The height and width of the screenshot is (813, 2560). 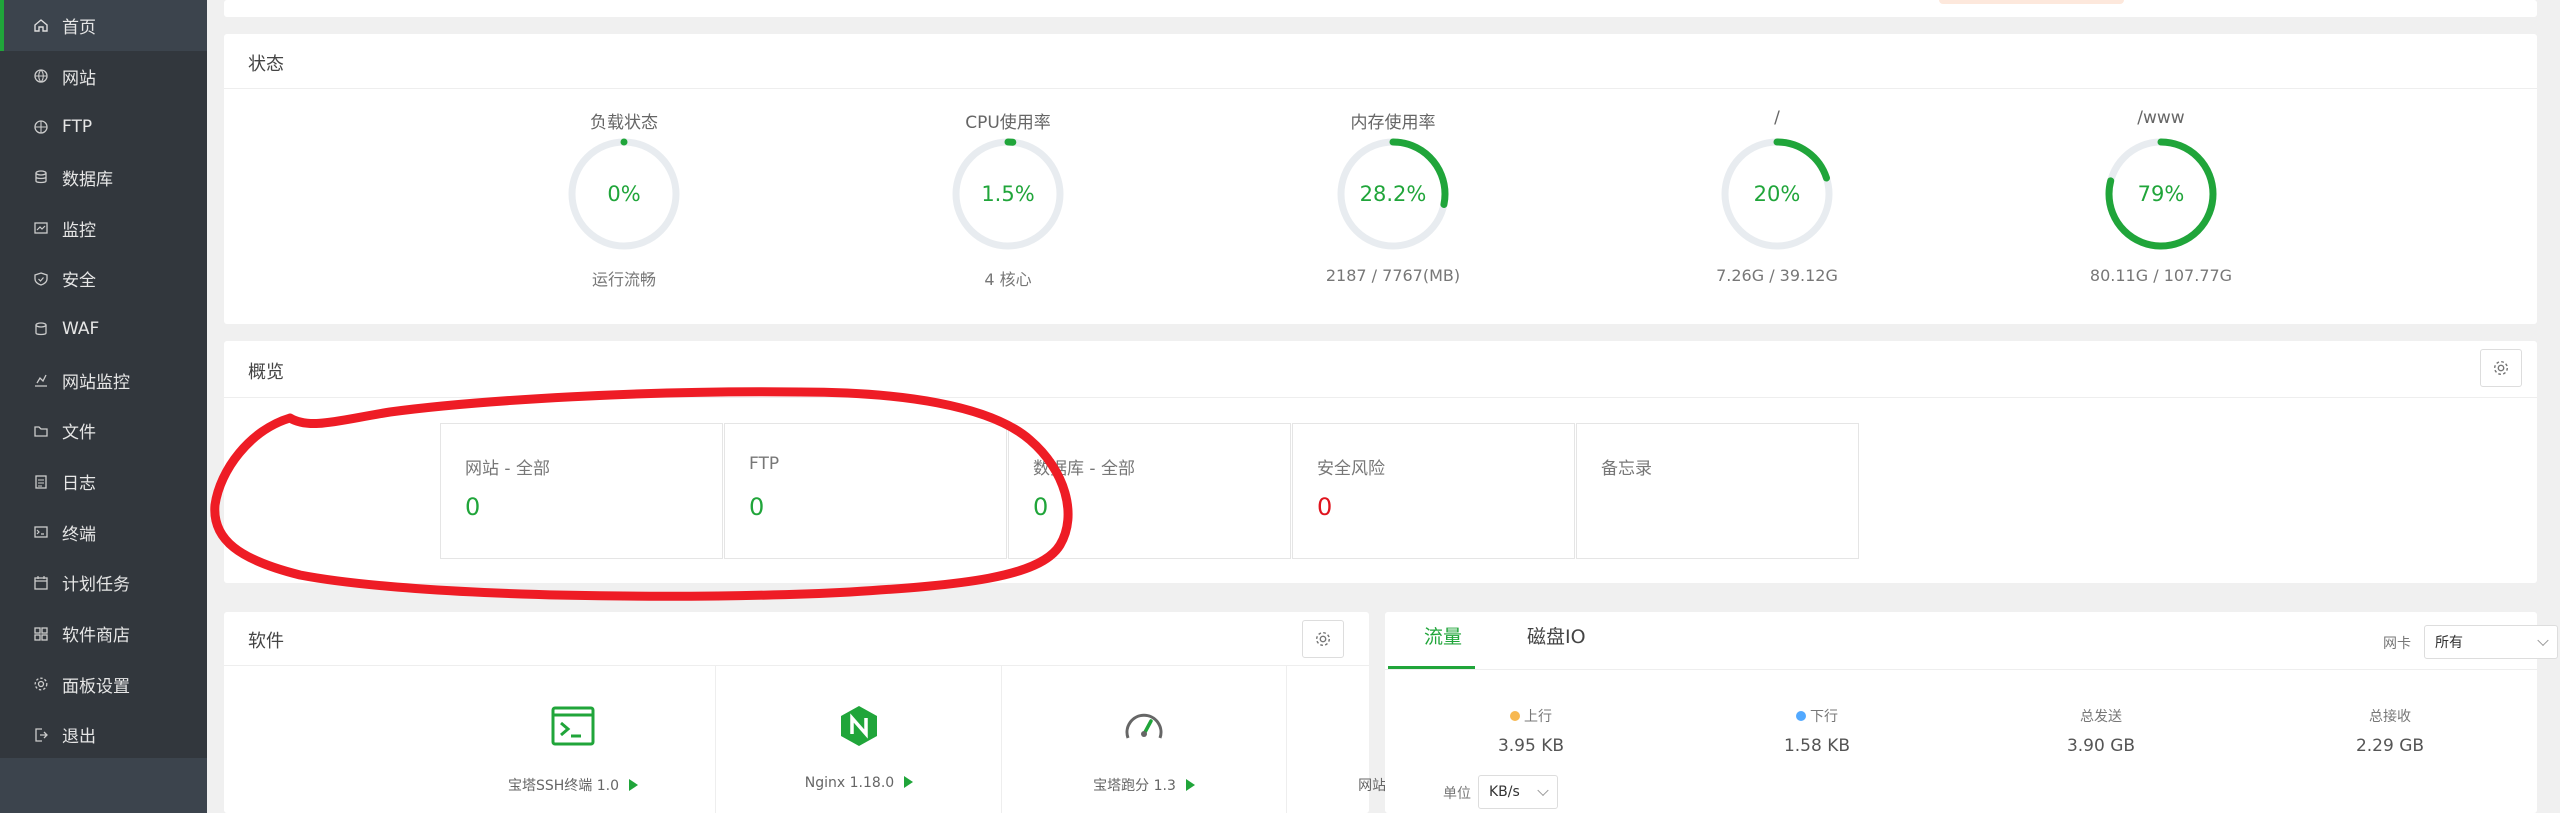 What do you see at coordinates (79, 78) in the screenshot?
I see `sidebar-item-label: 网站` at bounding box center [79, 78].